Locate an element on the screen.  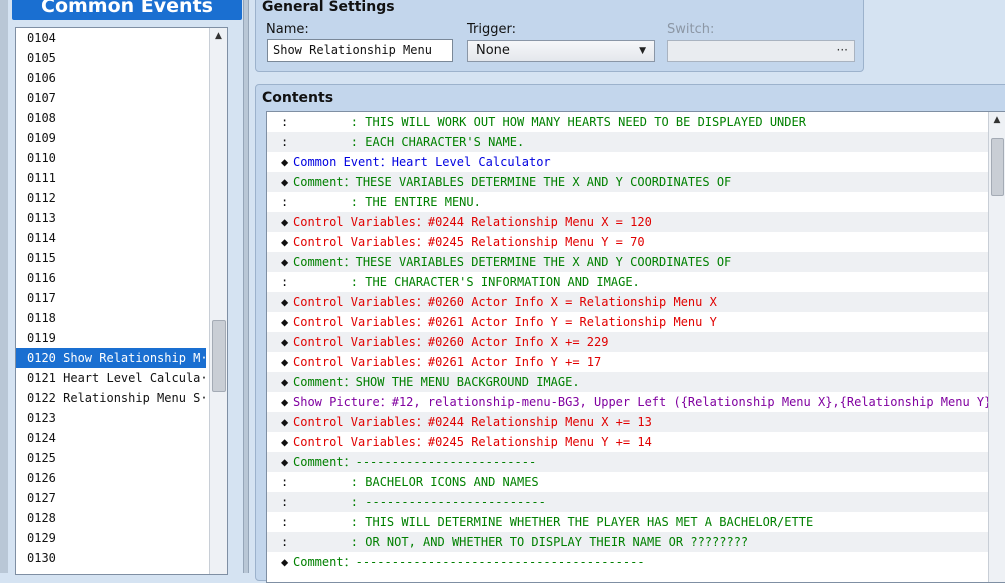
command-value: #0245 Relationship Menu Y += 14 is located at coordinates (539, 442).